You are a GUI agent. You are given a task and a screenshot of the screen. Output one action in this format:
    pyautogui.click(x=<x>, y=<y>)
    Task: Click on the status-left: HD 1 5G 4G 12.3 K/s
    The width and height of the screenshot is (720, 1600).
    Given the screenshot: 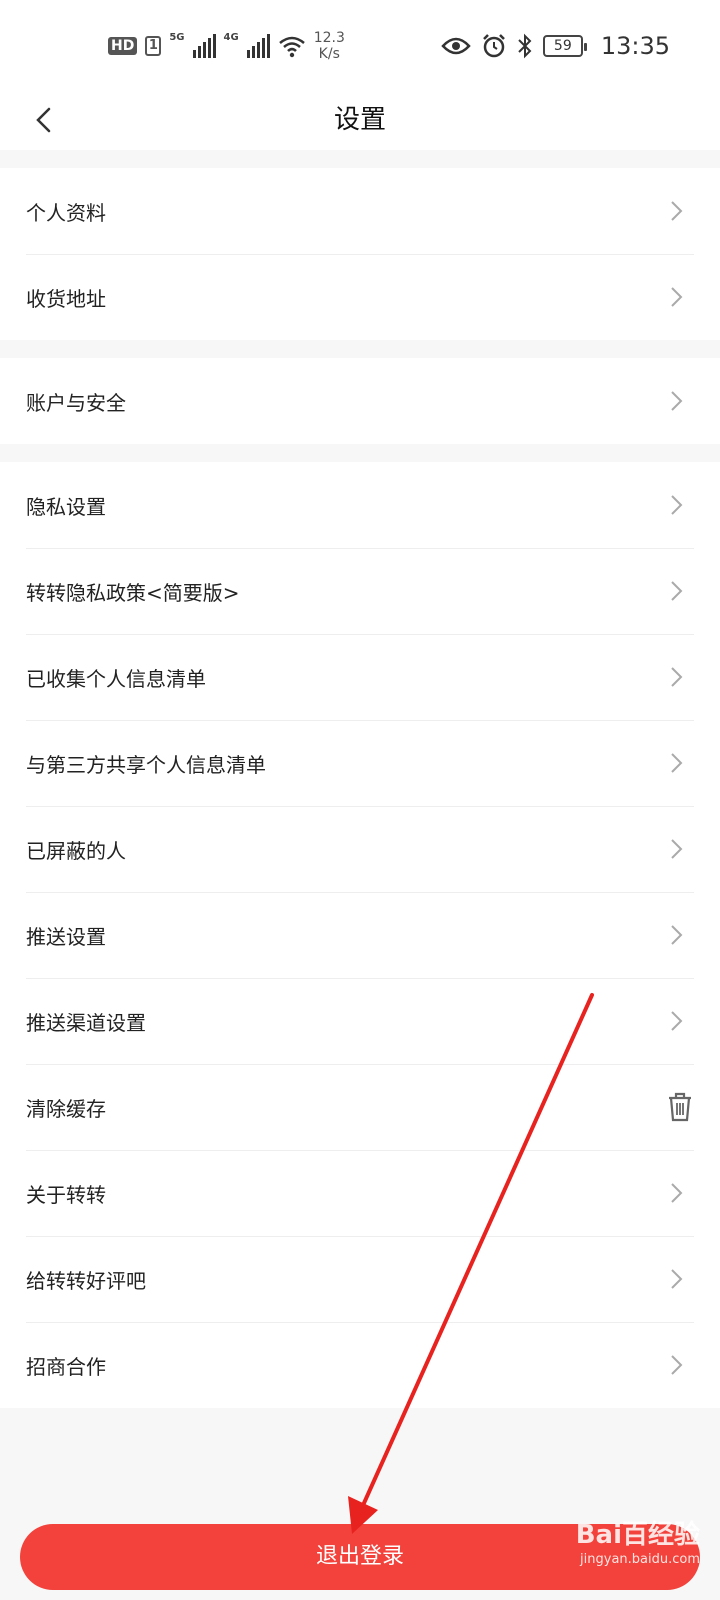 What is the action you would take?
    pyautogui.click(x=226, y=46)
    